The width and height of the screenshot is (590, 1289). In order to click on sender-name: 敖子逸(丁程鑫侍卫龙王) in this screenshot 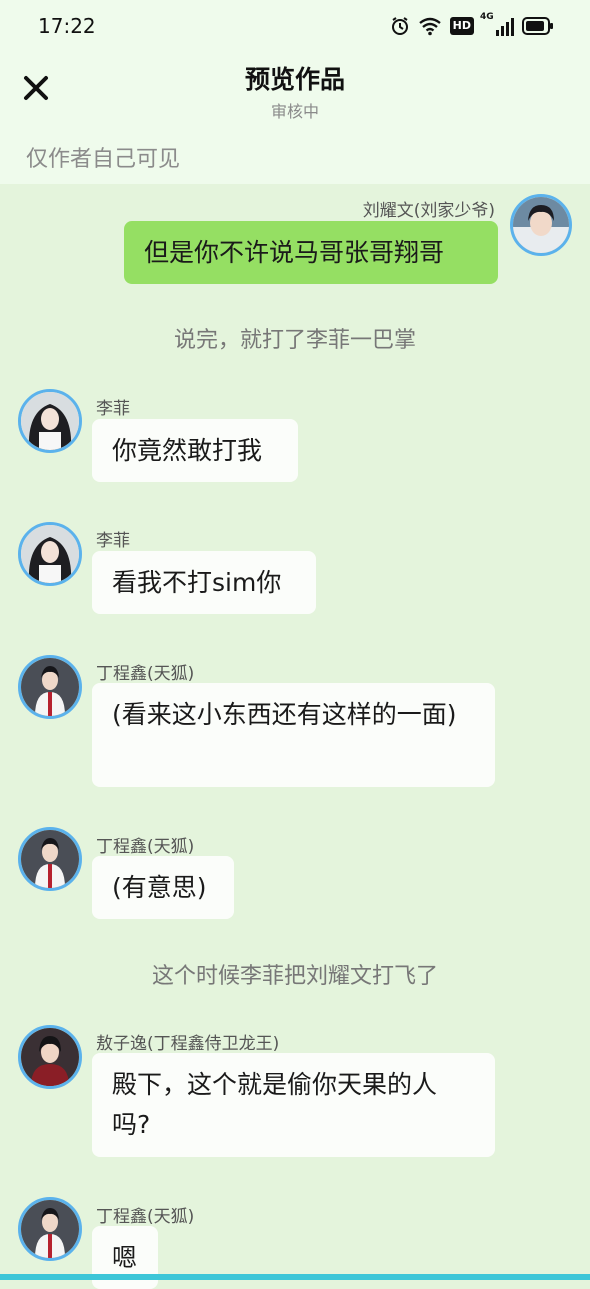, I will do `click(188, 1044)`.